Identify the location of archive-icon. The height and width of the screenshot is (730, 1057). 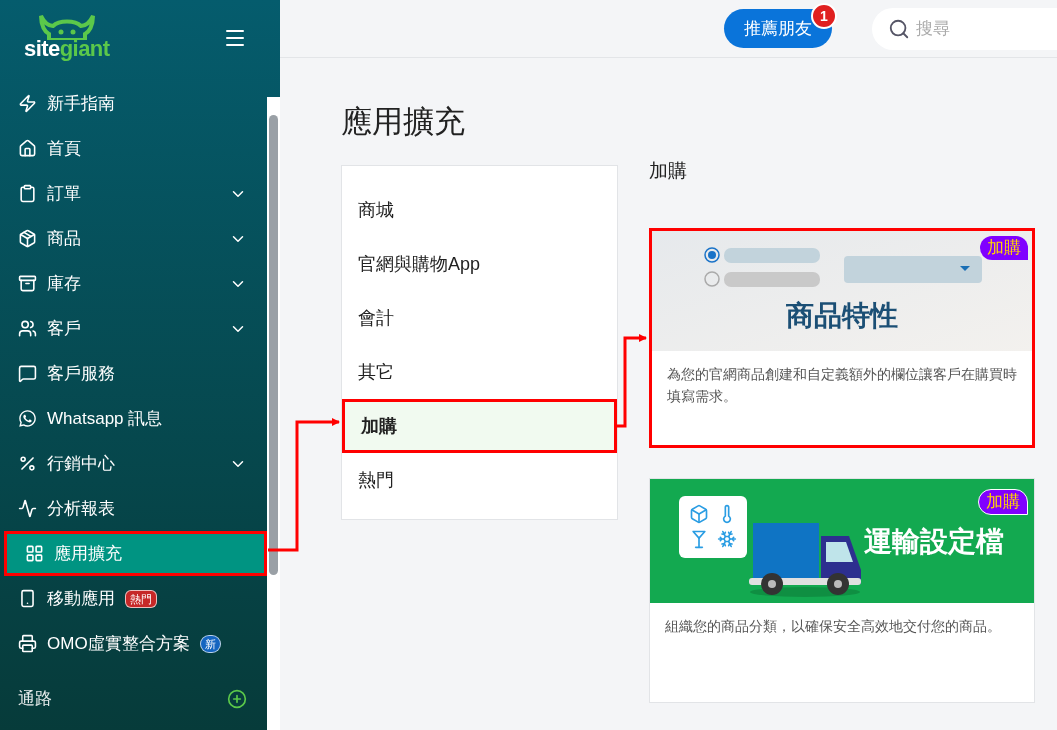
(27, 283).